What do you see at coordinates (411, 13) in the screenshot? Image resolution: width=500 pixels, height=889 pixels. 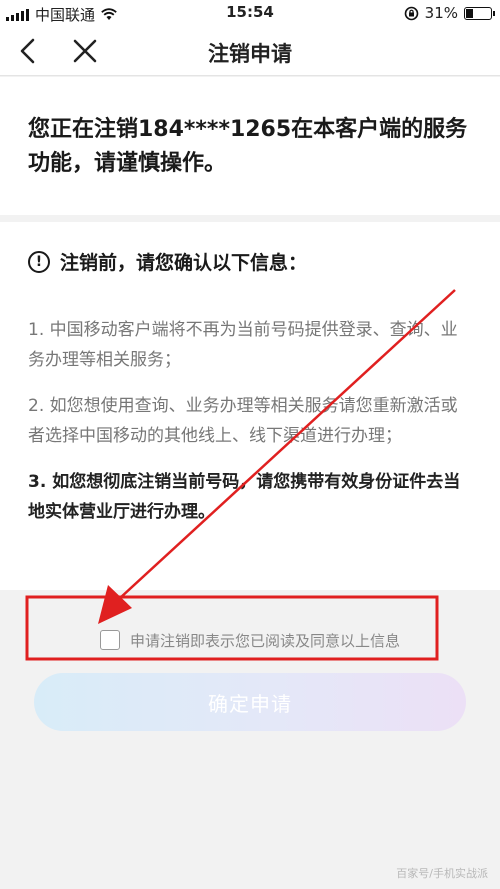 I see `orientation-lock-icon` at bounding box center [411, 13].